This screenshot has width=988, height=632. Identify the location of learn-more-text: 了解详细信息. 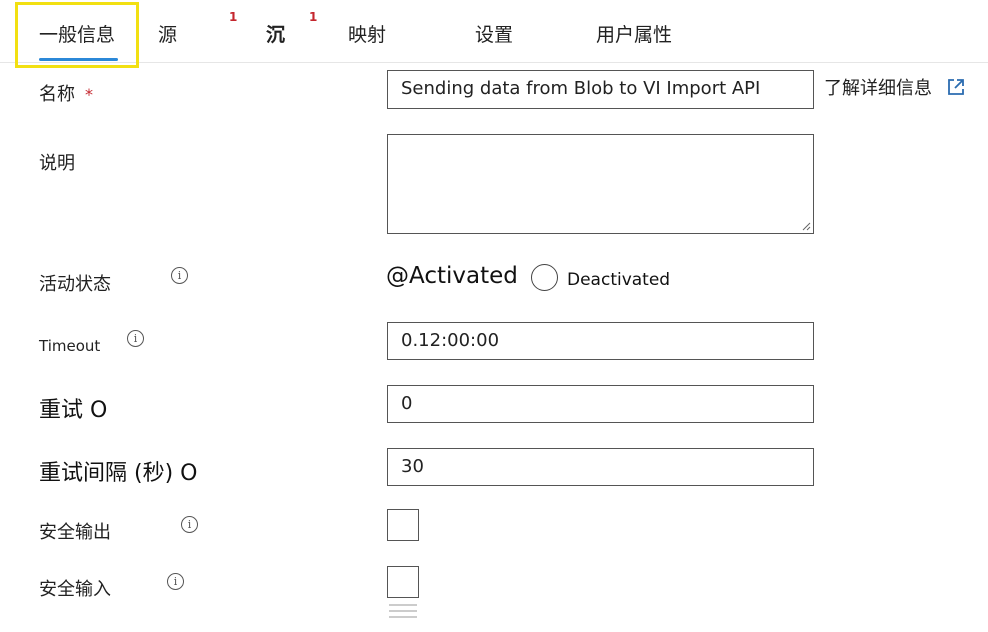
(878, 88).